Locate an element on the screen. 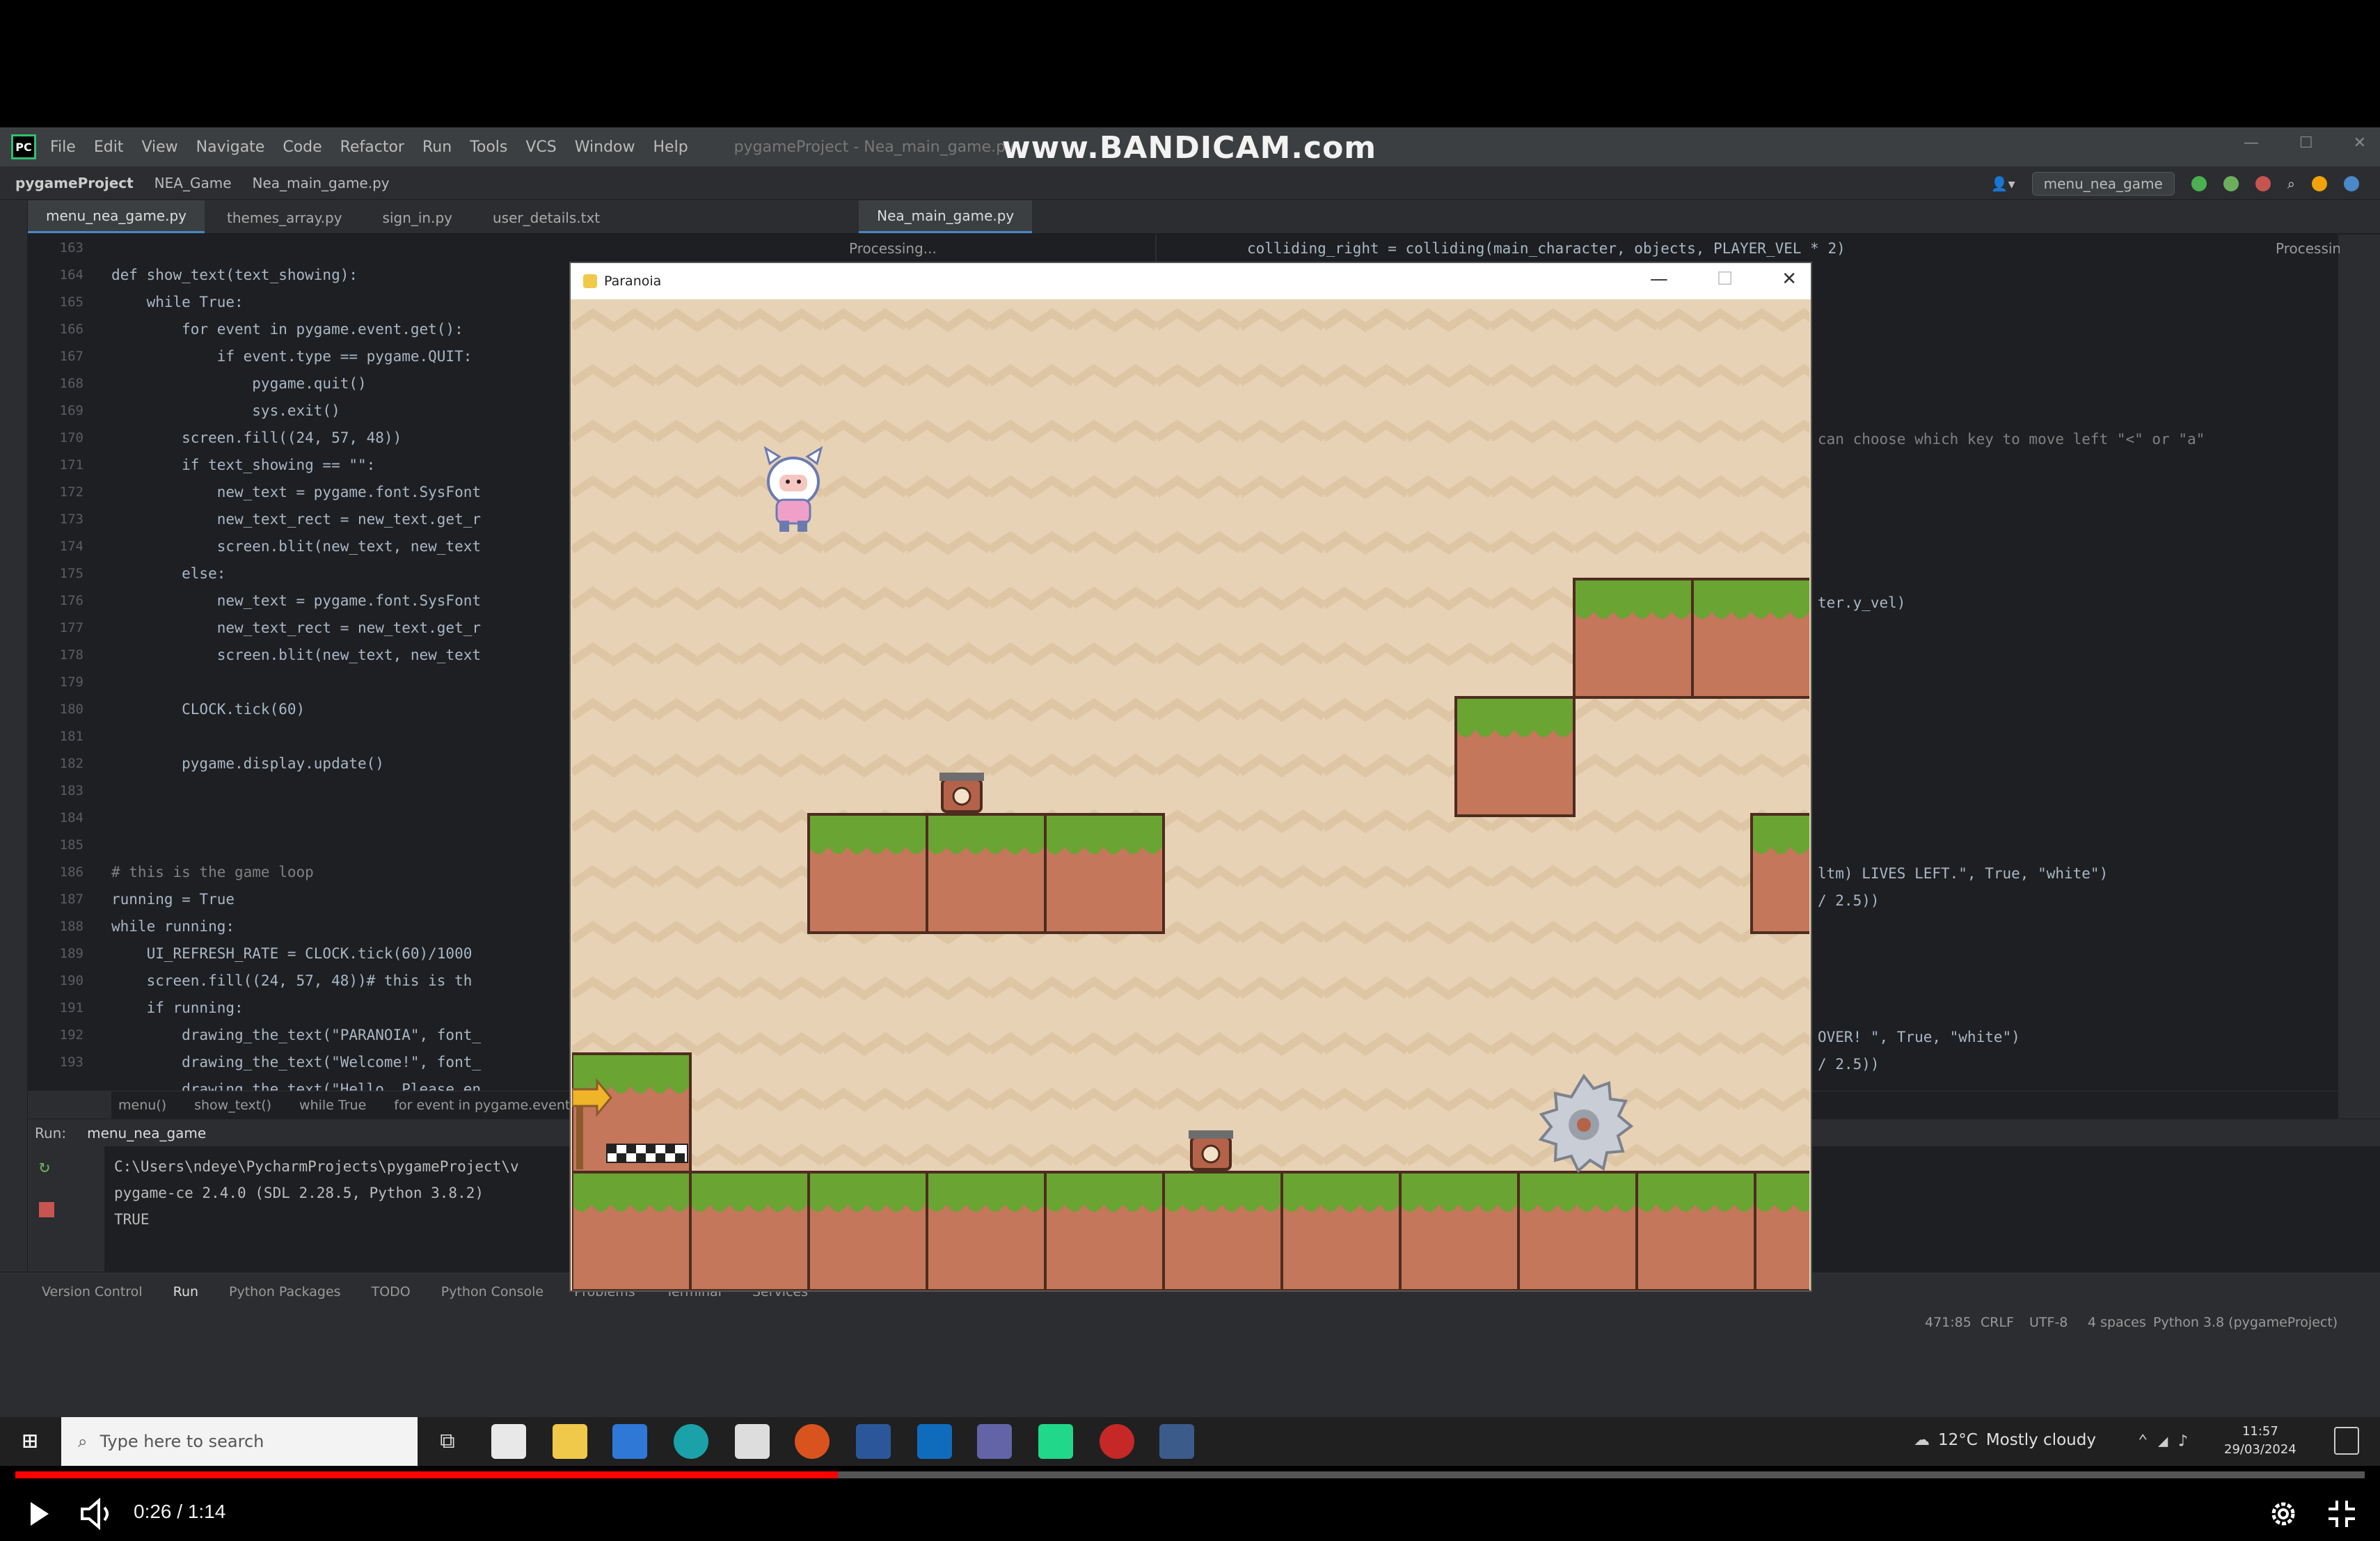 This screenshot has width=2380, height=1541. edge-platform-right is located at coordinates (1779, 873).